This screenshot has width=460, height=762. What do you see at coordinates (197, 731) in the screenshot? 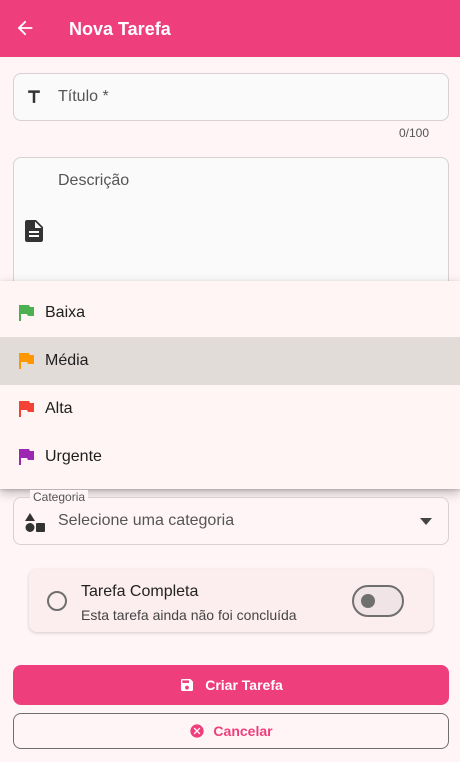
I see `cancel-icon` at bounding box center [197, 731].